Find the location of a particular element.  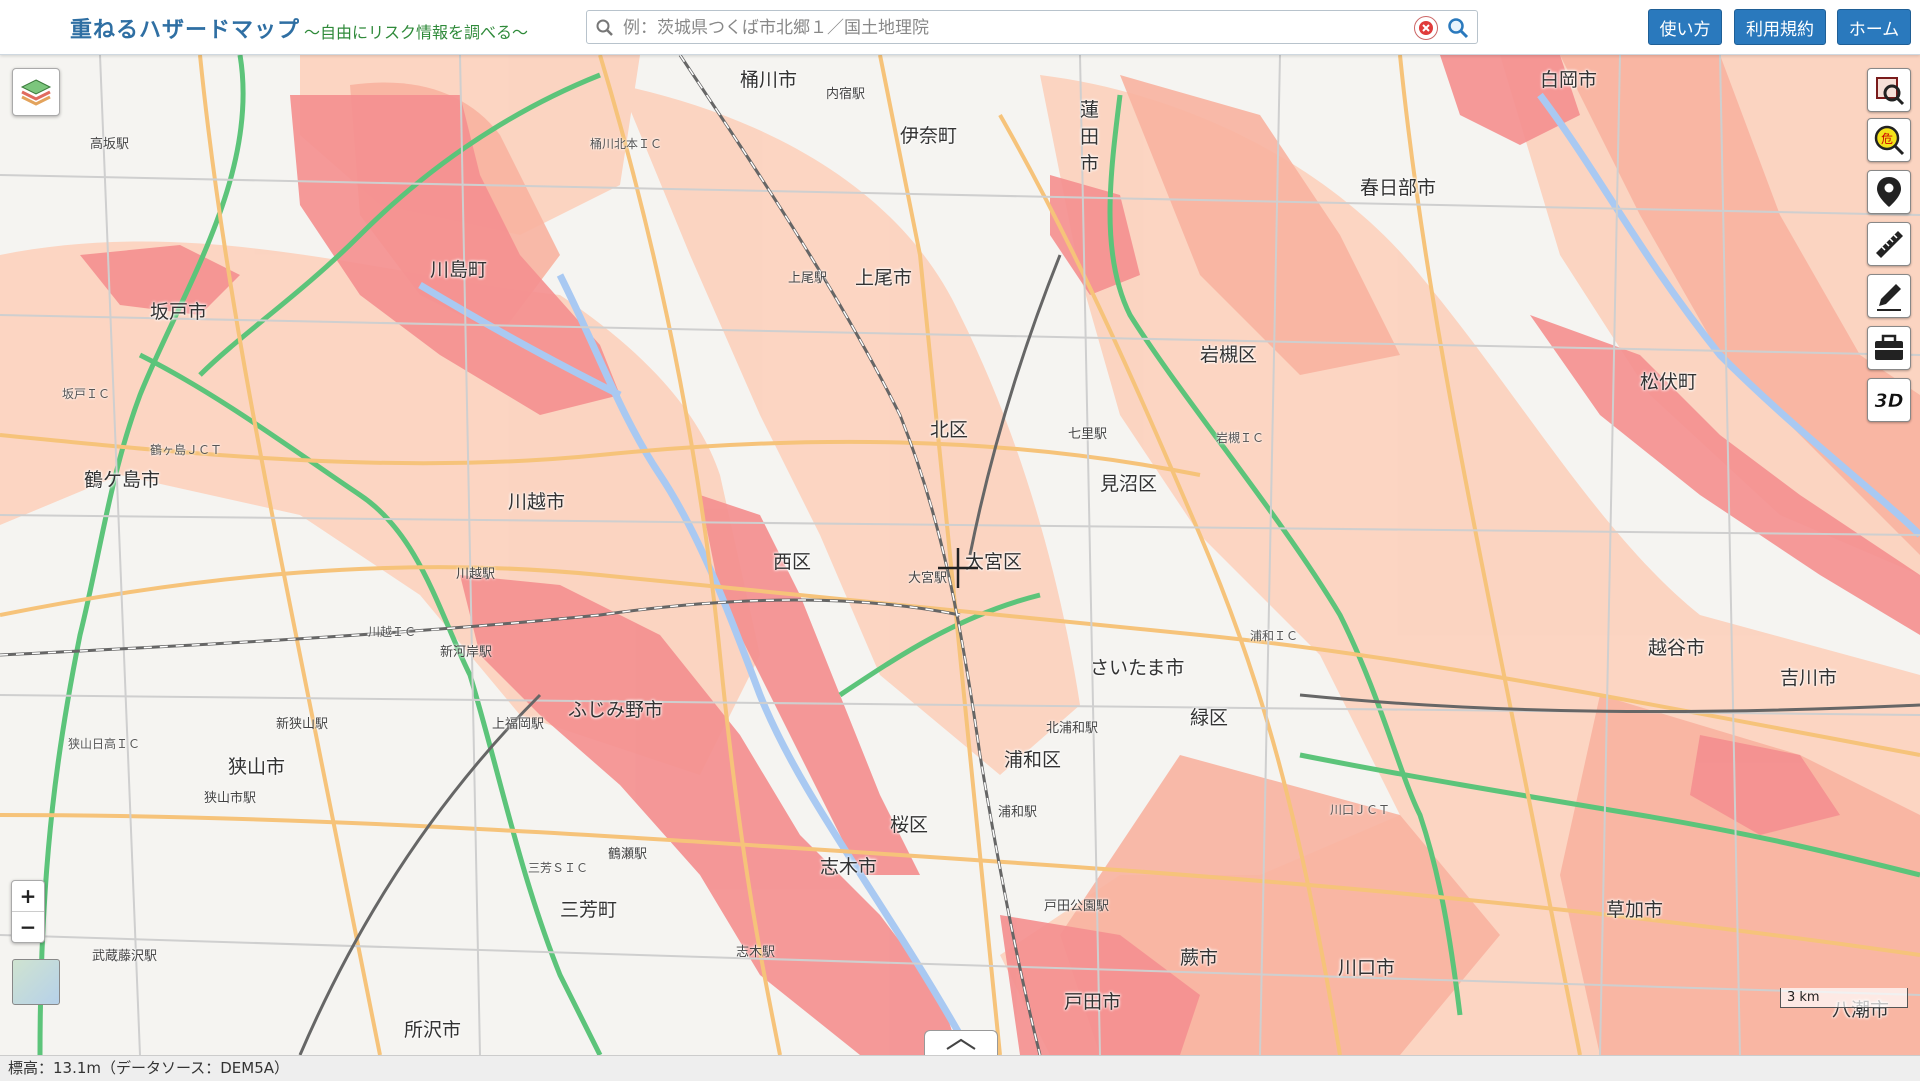

city-label: 草加市 is located at coordinates (1635, 910).